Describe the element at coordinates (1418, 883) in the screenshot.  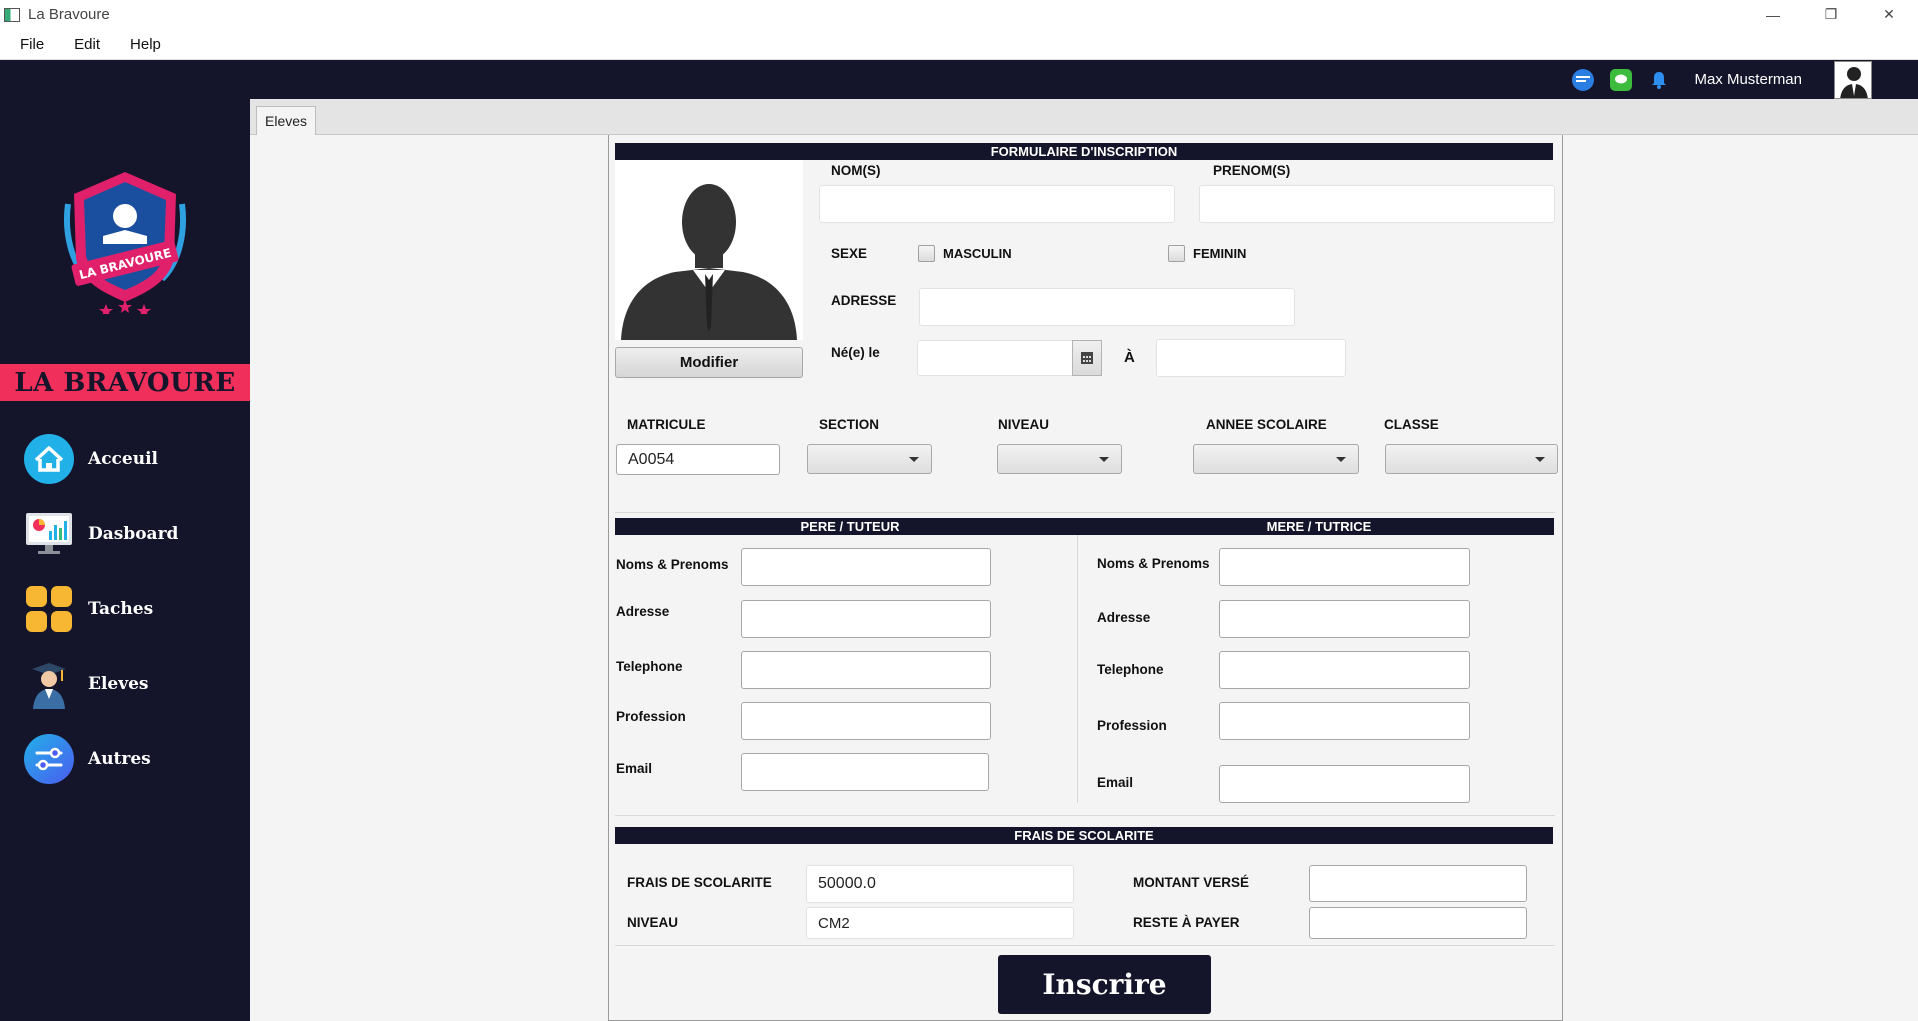
I see `montant-field` at that location.